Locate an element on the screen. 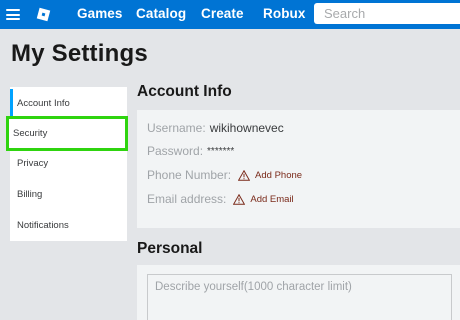 This screenshot has height=320, width=460. password-row: Password: ******* is located at coordinates (190, 151).